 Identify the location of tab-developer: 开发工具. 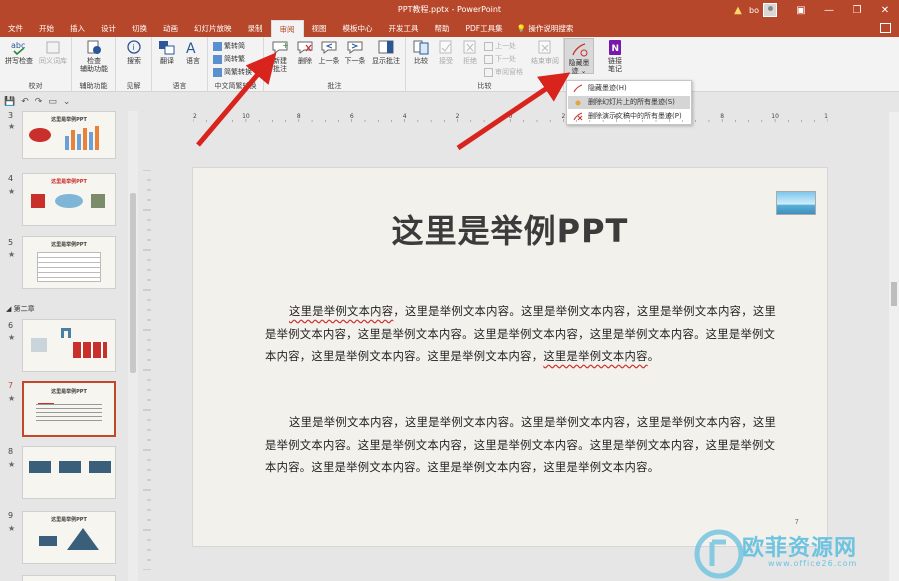
(404, 28).